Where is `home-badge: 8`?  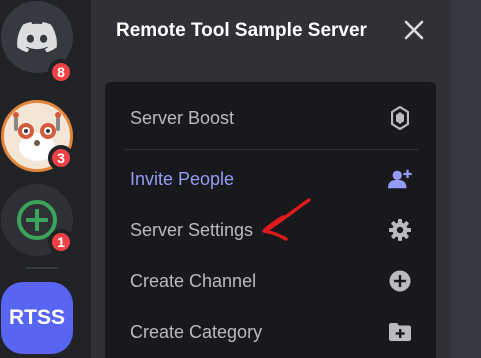 home-badge: 8 is located at coordinates (61, 72).